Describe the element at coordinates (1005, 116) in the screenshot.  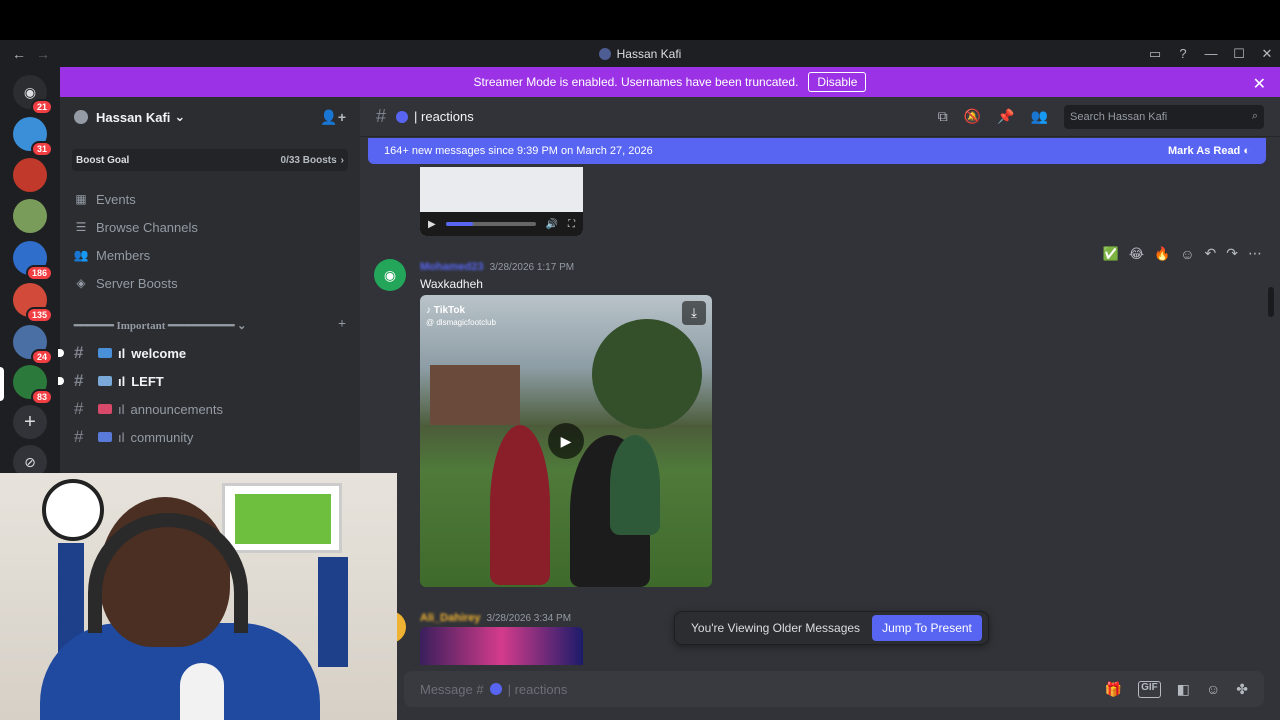
I see `pin-icon: 📌` at that location.